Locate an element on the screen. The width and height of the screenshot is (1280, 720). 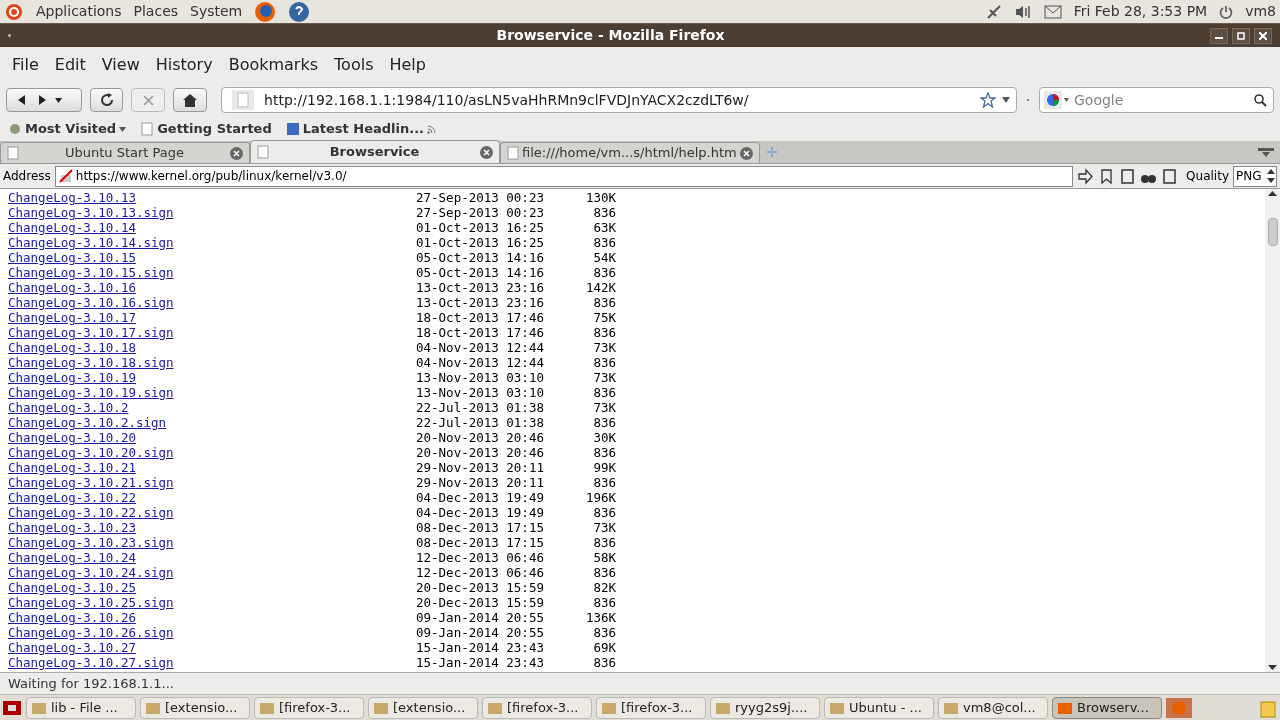
file-link: ChangeLog-3.10.22 is located at coordinates (212, 497).